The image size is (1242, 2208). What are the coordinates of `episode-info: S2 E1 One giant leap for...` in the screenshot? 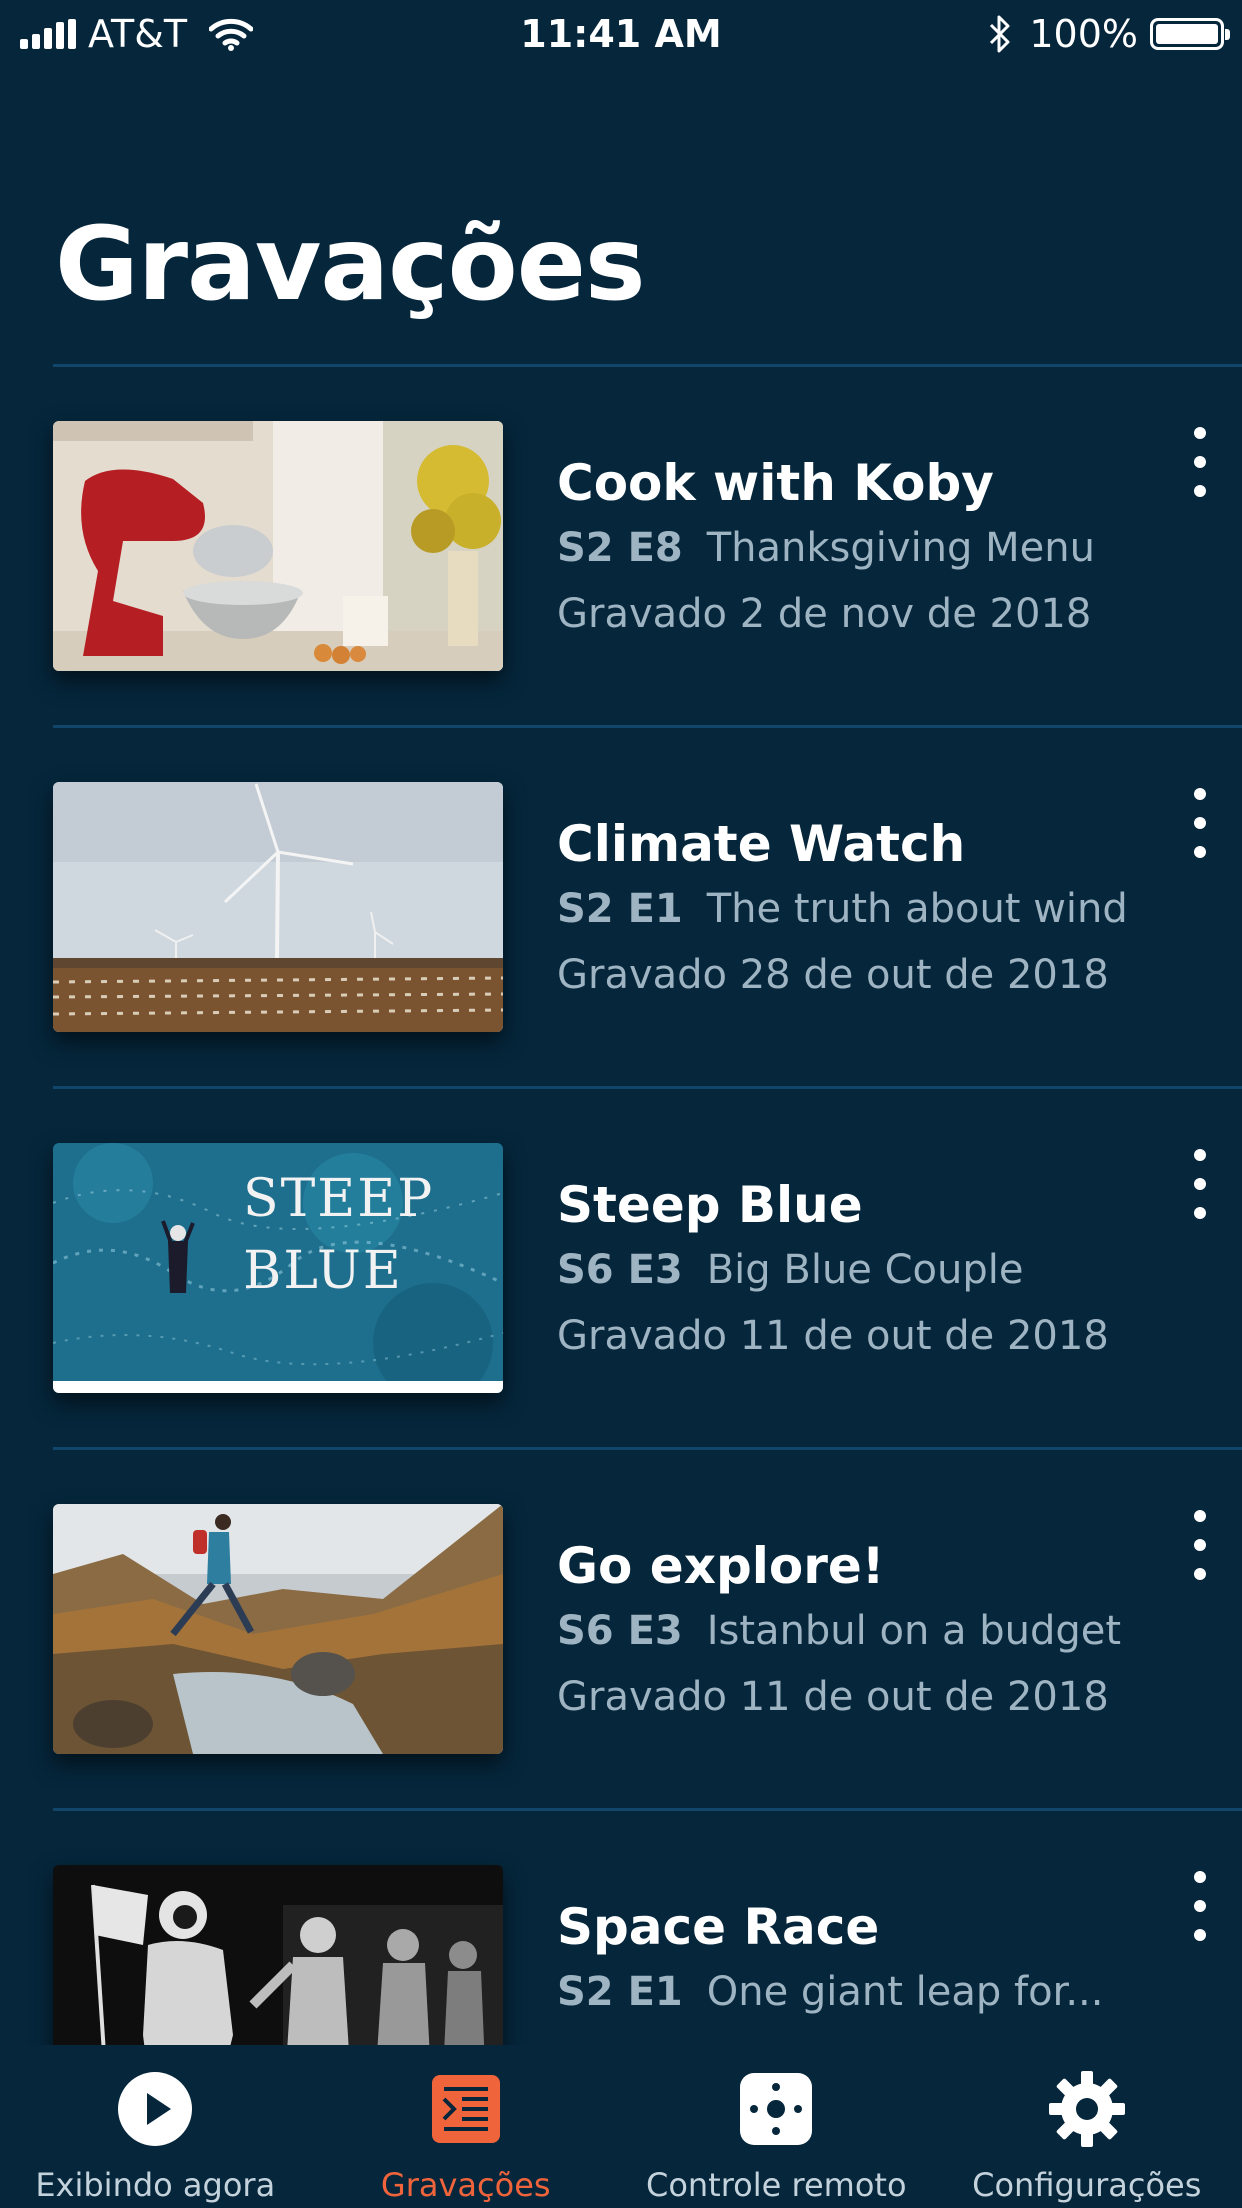 It's located at (830, 1992).